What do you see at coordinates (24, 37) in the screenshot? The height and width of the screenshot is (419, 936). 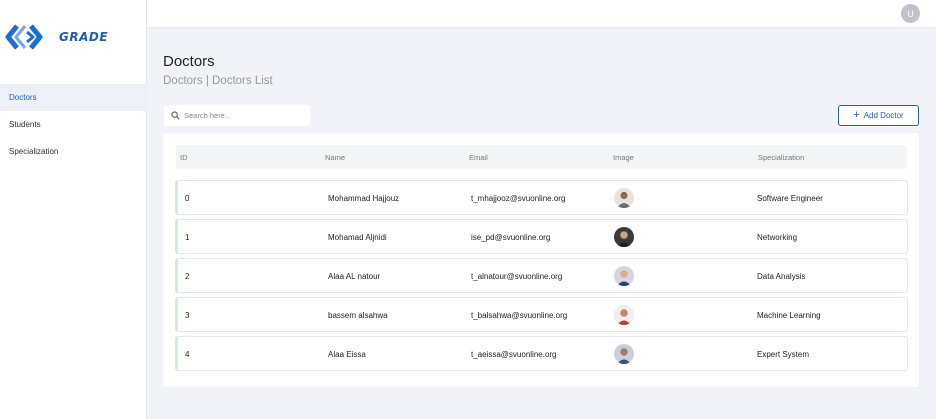 I see `logo-icon` at bounding box center [24, 37].